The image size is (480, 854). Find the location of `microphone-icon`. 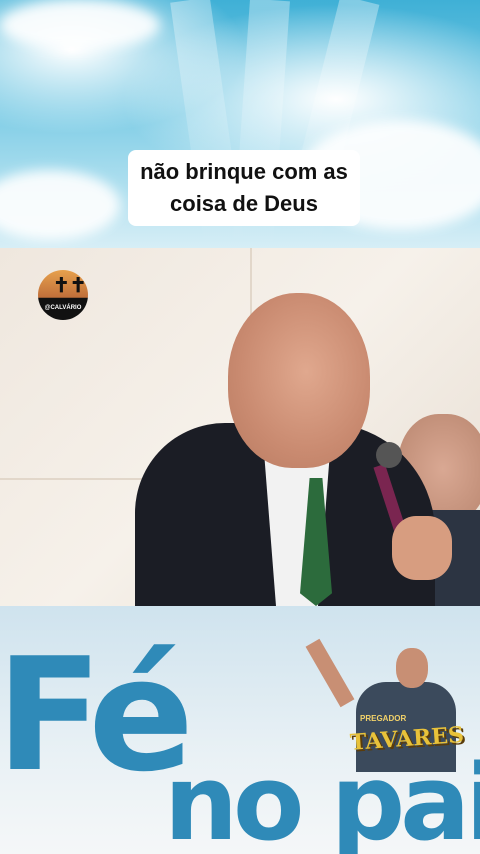

microphone-icon is located at coordinates (389, 455).